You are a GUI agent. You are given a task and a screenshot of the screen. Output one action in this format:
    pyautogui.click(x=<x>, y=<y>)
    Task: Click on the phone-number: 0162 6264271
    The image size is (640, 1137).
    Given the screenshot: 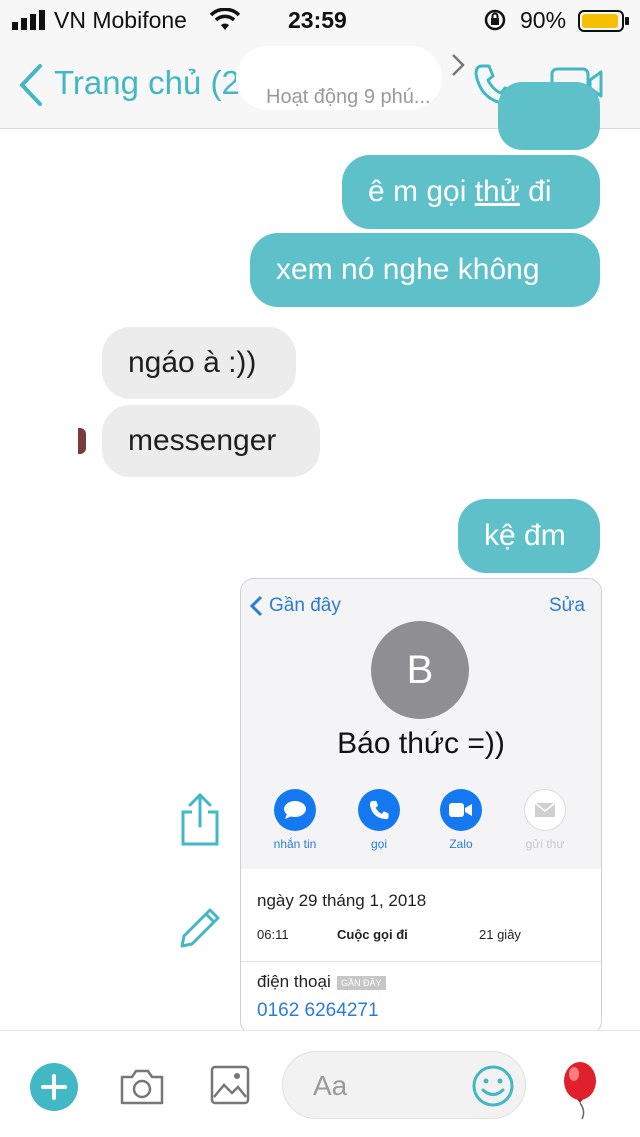 What is the action you would take?
    pyautogui.click(x=318, y=1010)
    